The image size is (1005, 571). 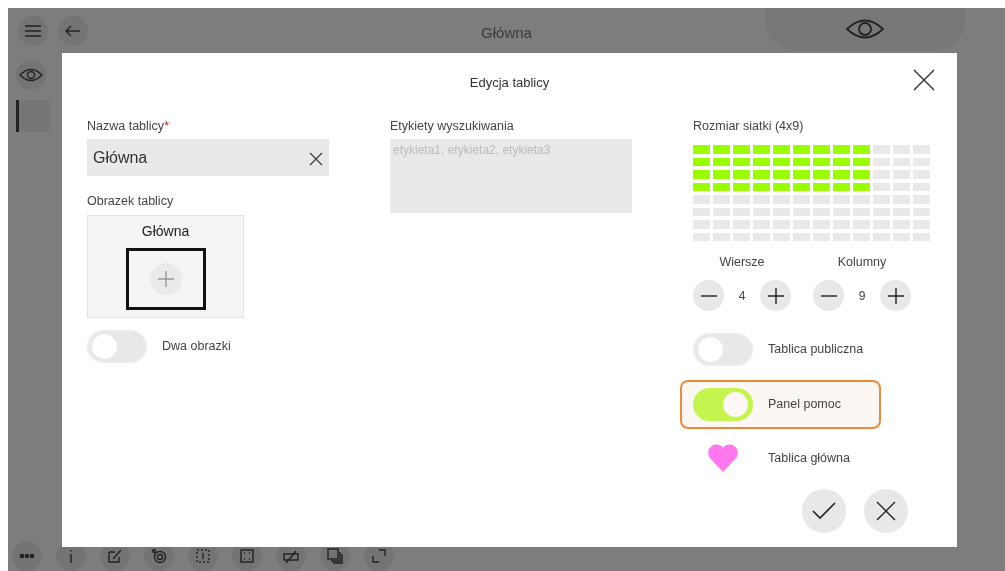 I want to click on menu-icon, so click(x=33, y=31).